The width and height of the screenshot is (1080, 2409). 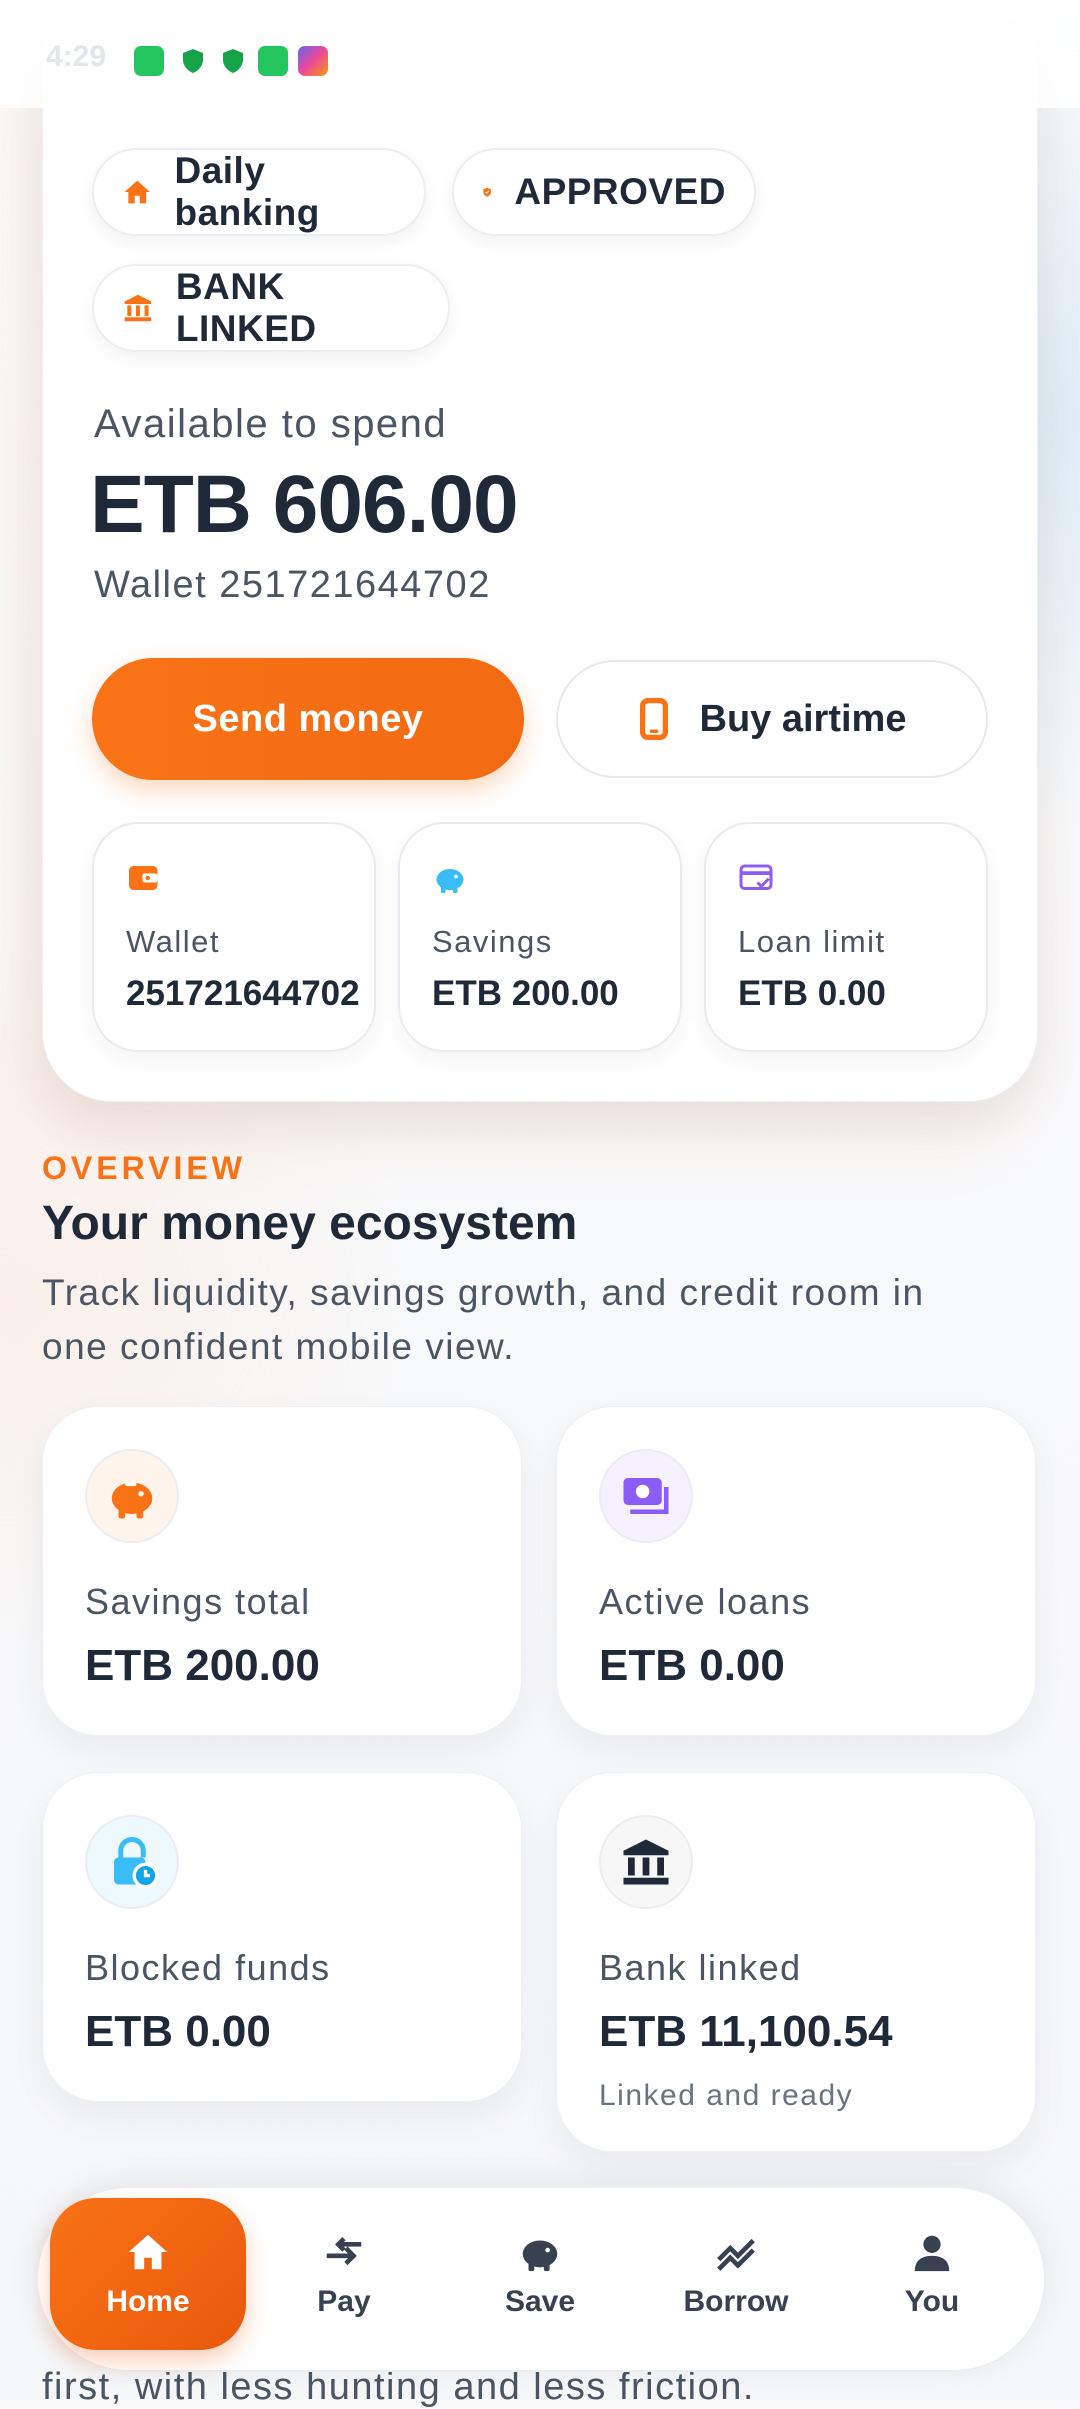 I want to click on chip-daily-banking: Daily banking, so click(x=259, y=192).